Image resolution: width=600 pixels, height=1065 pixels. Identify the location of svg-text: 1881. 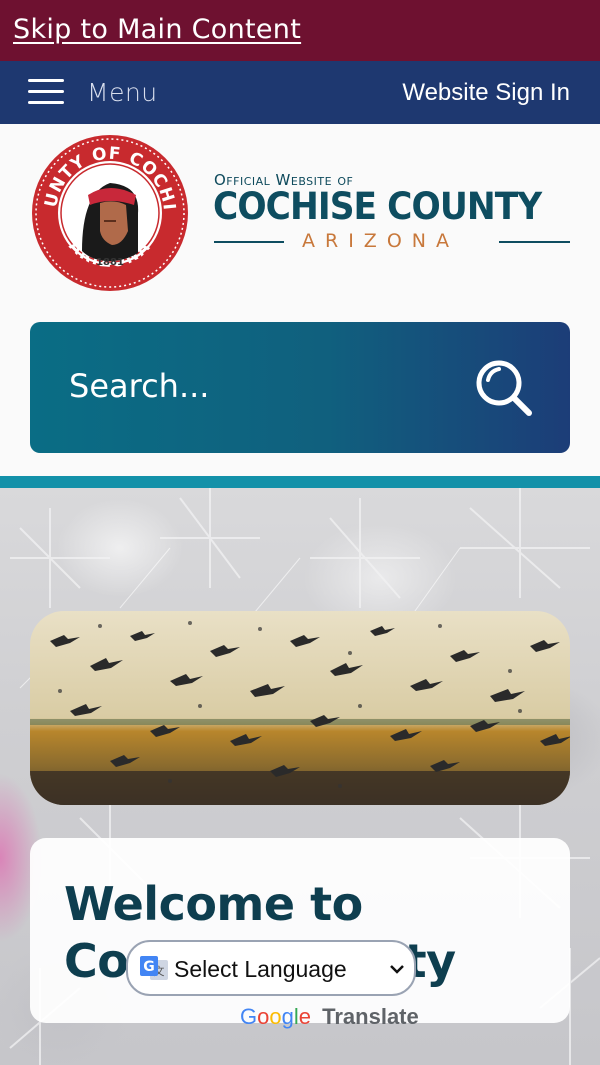
(110, 262).